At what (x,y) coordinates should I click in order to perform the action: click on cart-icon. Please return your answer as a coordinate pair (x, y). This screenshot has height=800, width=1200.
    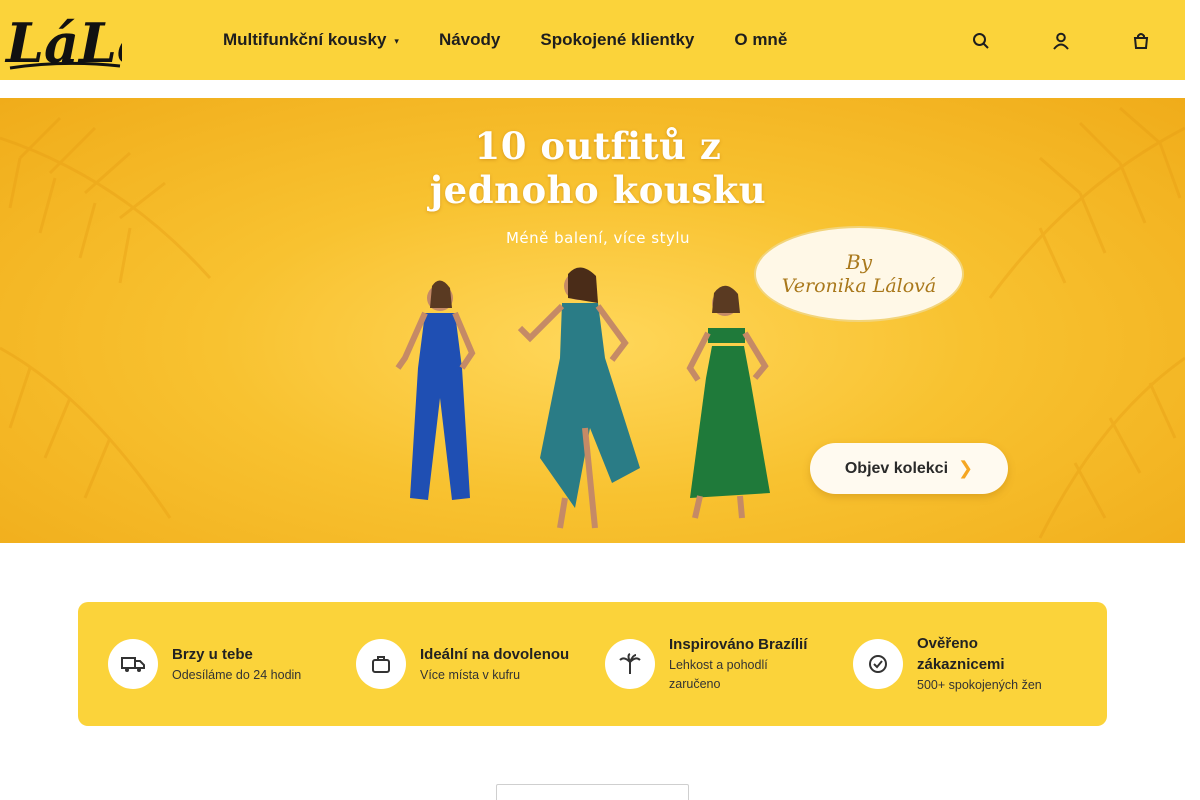
    Looking at the image, I should click on (1141, 41).